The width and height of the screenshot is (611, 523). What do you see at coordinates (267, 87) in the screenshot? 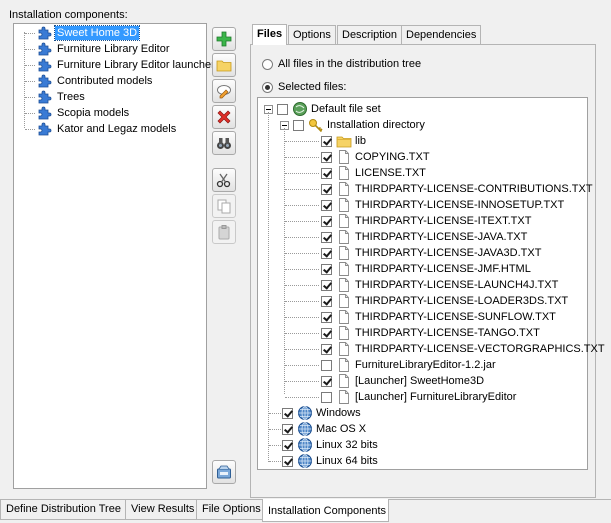
I see `radio-selected-files` at bounding box center [267, 87].